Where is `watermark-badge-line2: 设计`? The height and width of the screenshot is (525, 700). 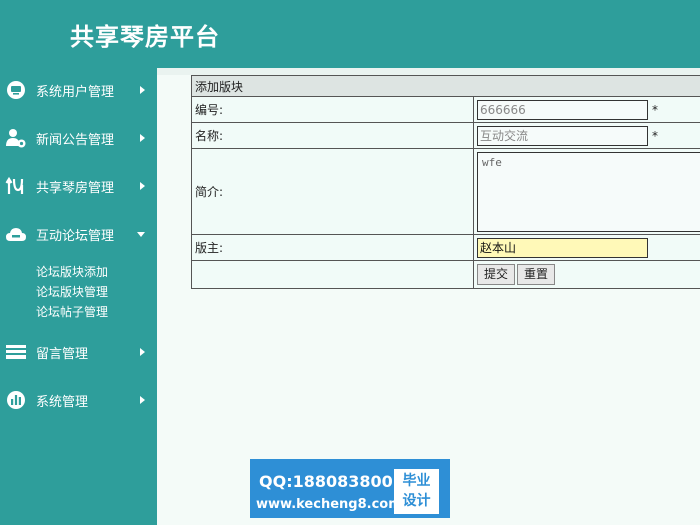
watermark-badge-line2: 设计 is located at coordinates (416, 501).